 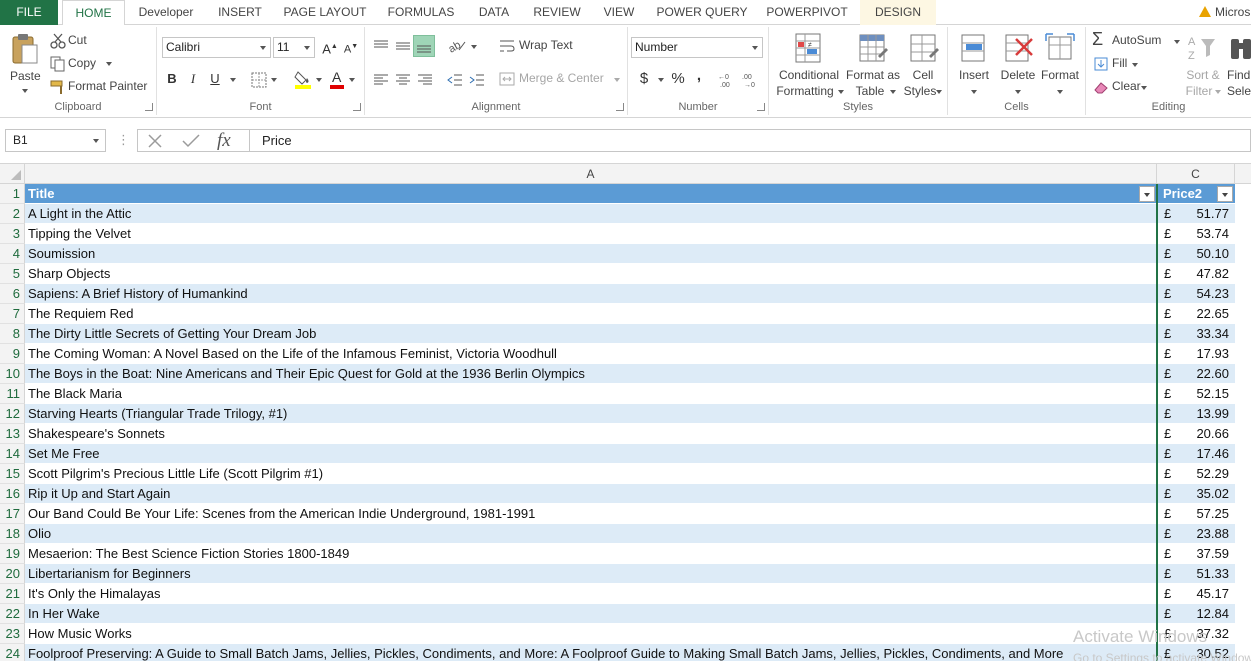 I want to click on sort-filter-button: A Z Sort & Filter, so click(x=1203, y=64).